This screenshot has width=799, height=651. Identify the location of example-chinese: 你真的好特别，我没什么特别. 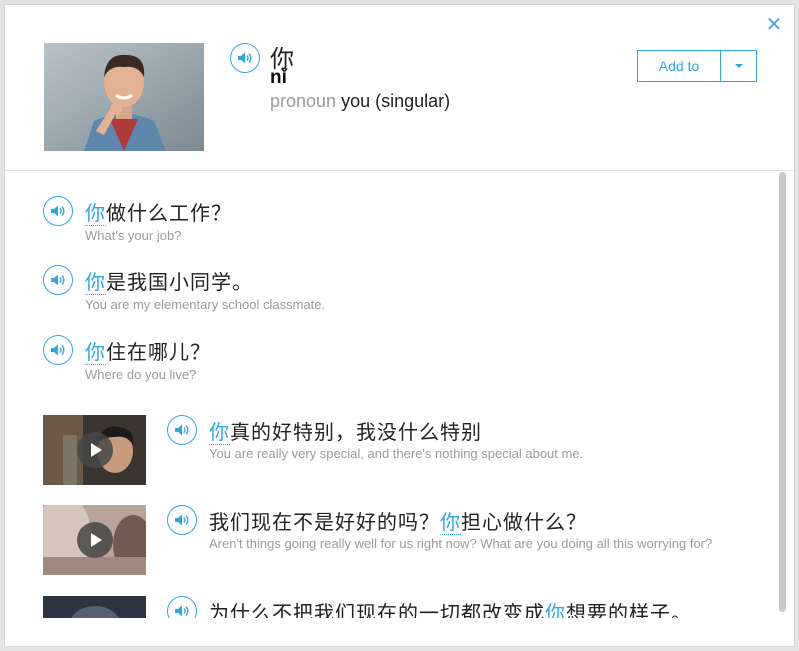
(345, 430).